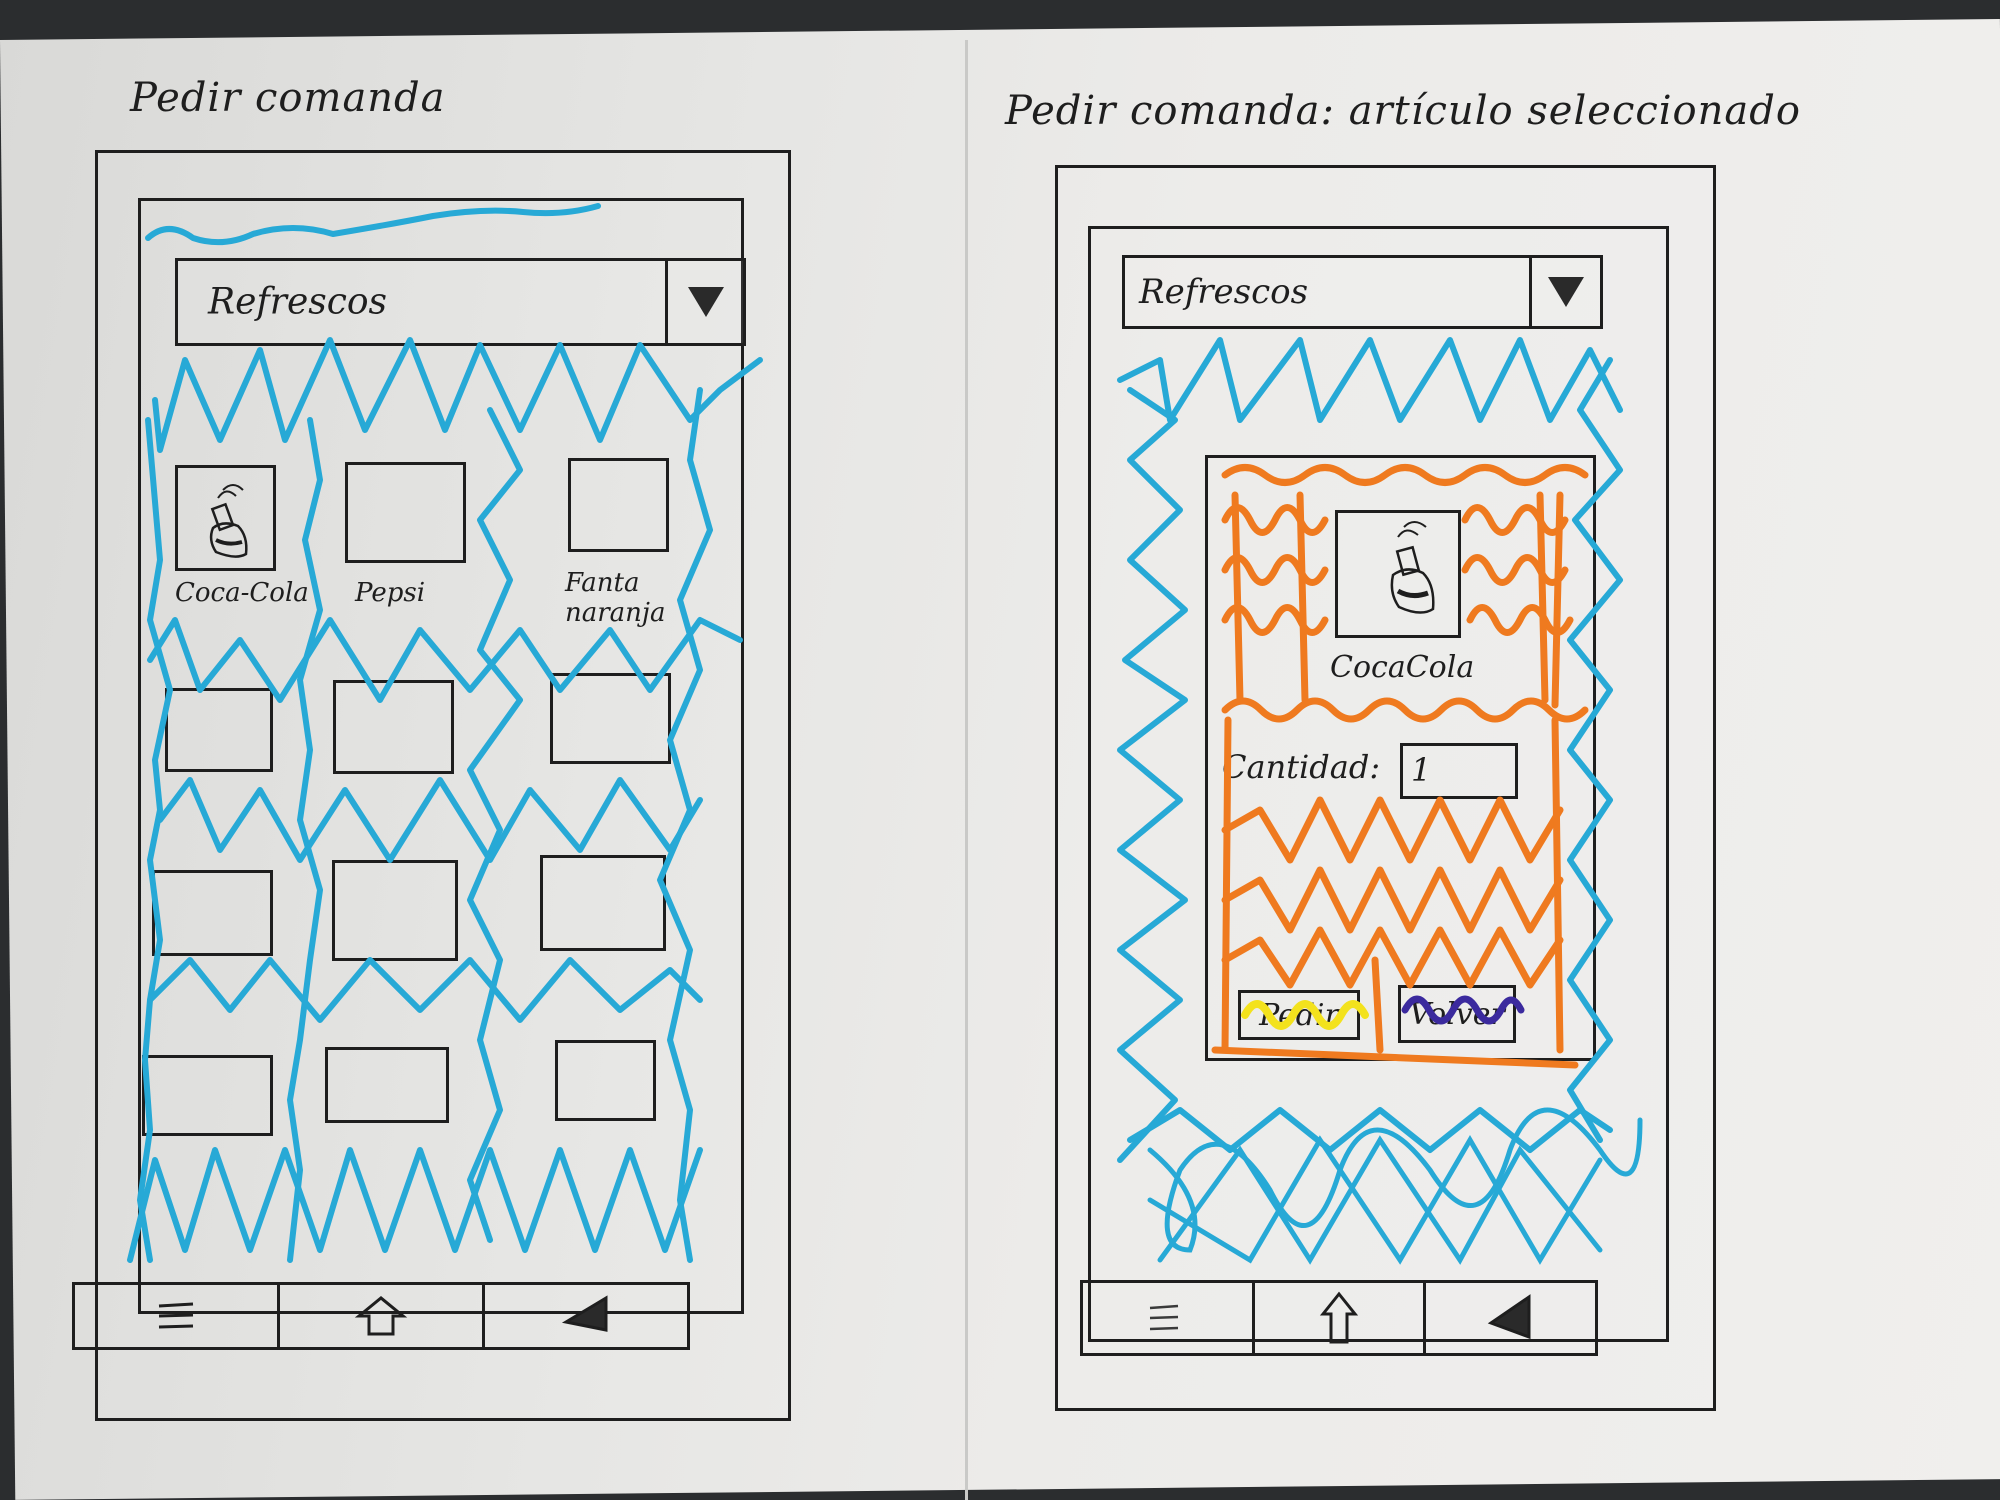 The width and height of the screenshot is (2000, 1500). What do you see at coordinates (1362, 292) in the screenshot?
I see `category-dropdown-right: Refrescos` at bounding box center [1362, 292].